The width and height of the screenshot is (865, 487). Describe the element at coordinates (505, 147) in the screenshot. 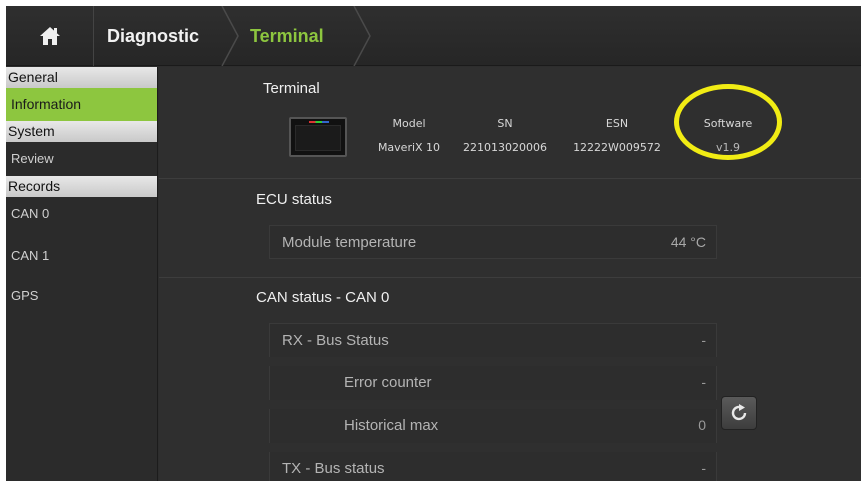

I see `sn-value: 221013020006` at that location.